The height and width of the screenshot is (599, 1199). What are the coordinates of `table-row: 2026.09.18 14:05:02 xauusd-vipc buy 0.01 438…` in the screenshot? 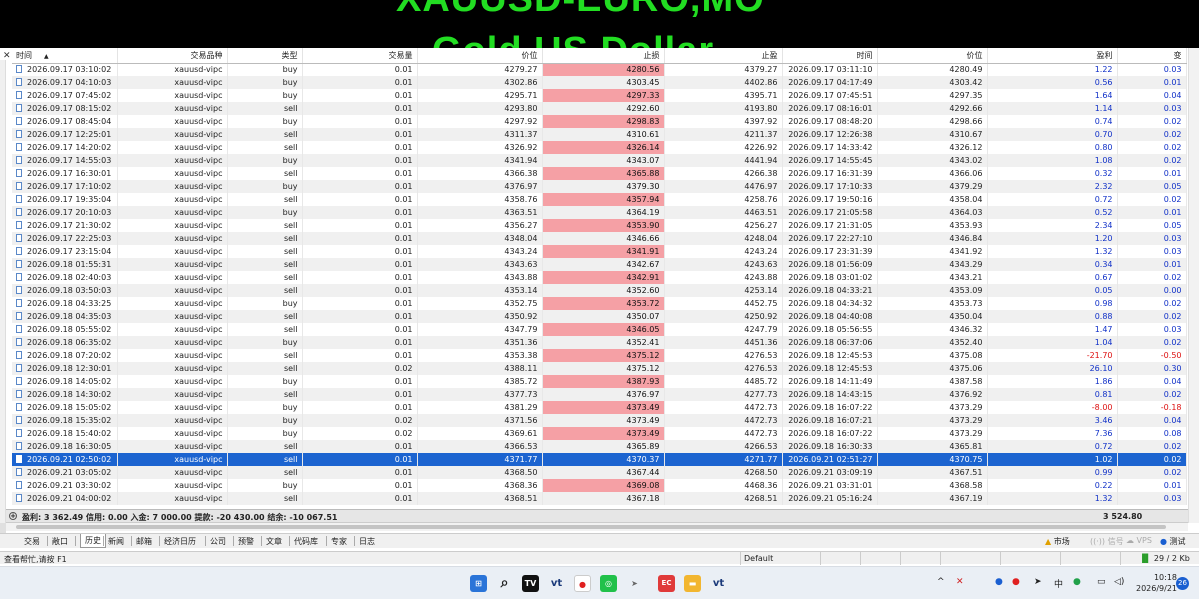 It's located at (599, 381).